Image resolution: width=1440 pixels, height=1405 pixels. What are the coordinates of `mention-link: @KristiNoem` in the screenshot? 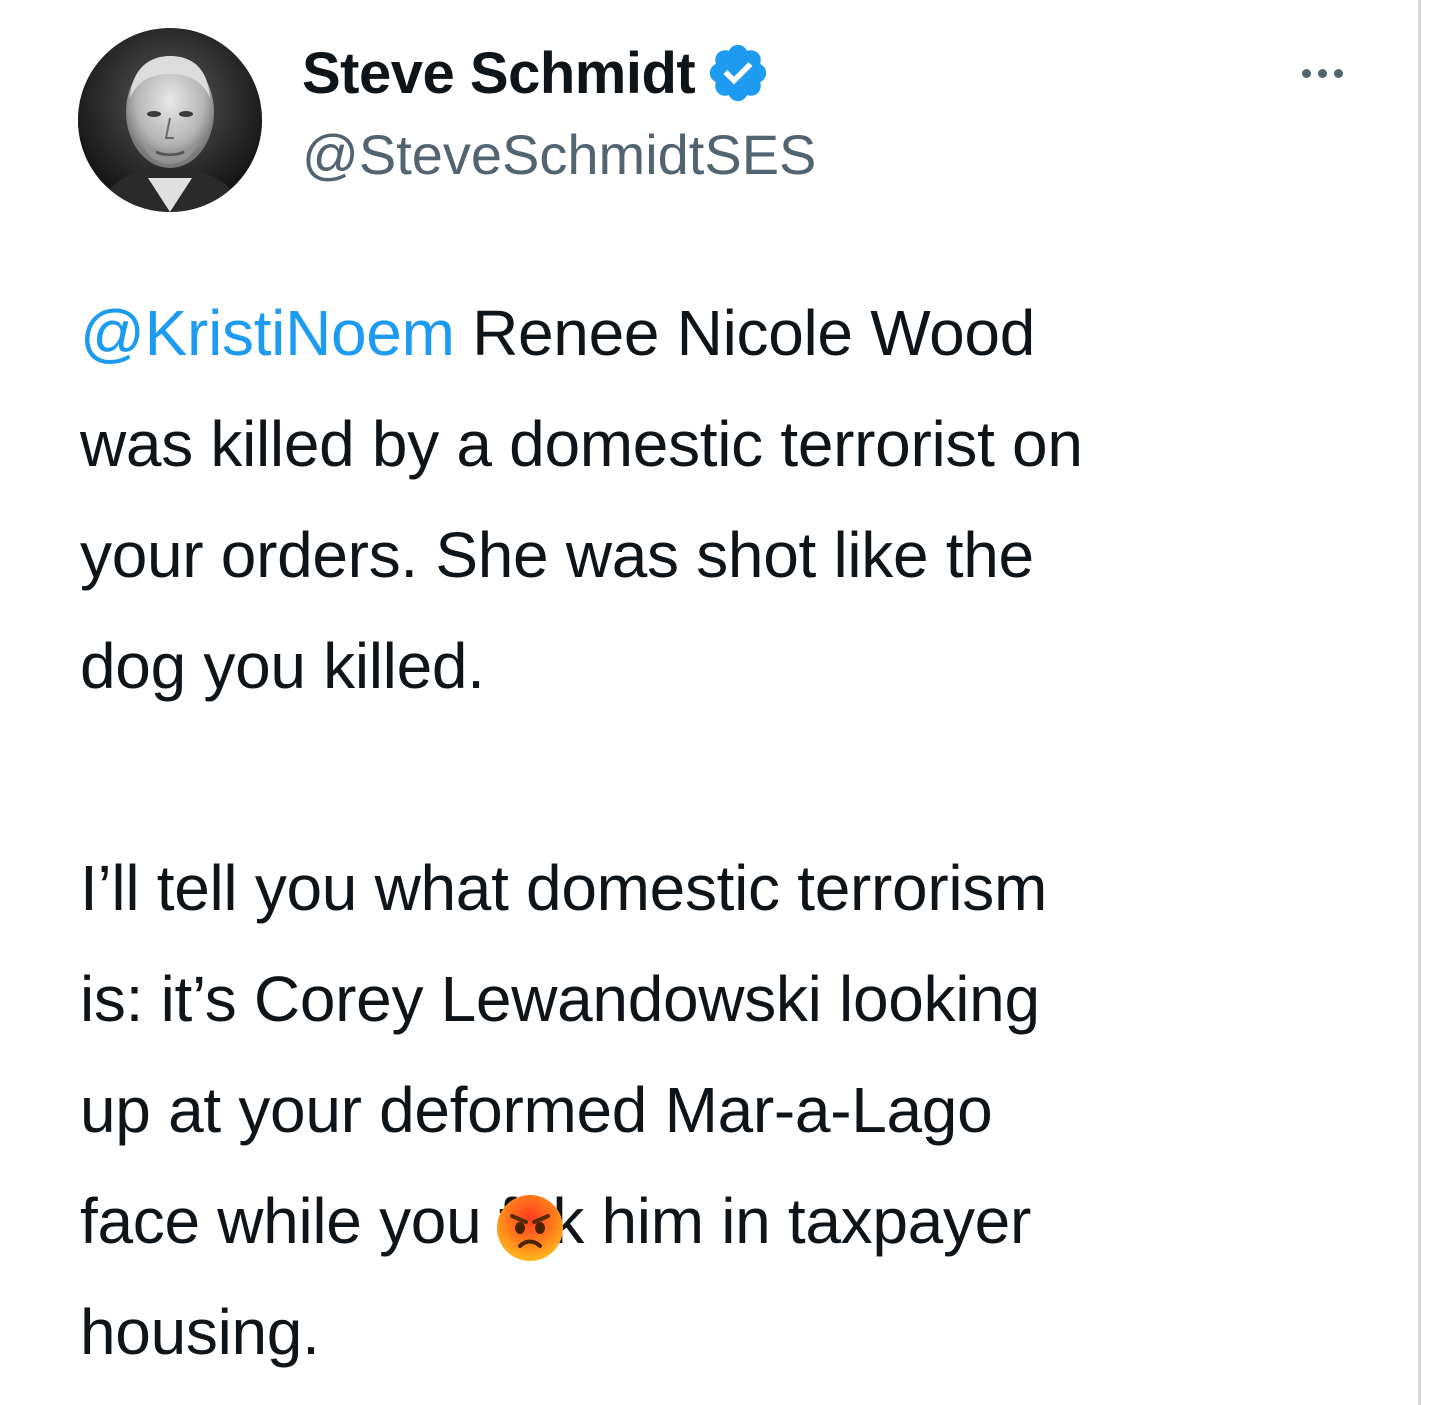 It's located at (267, 333).